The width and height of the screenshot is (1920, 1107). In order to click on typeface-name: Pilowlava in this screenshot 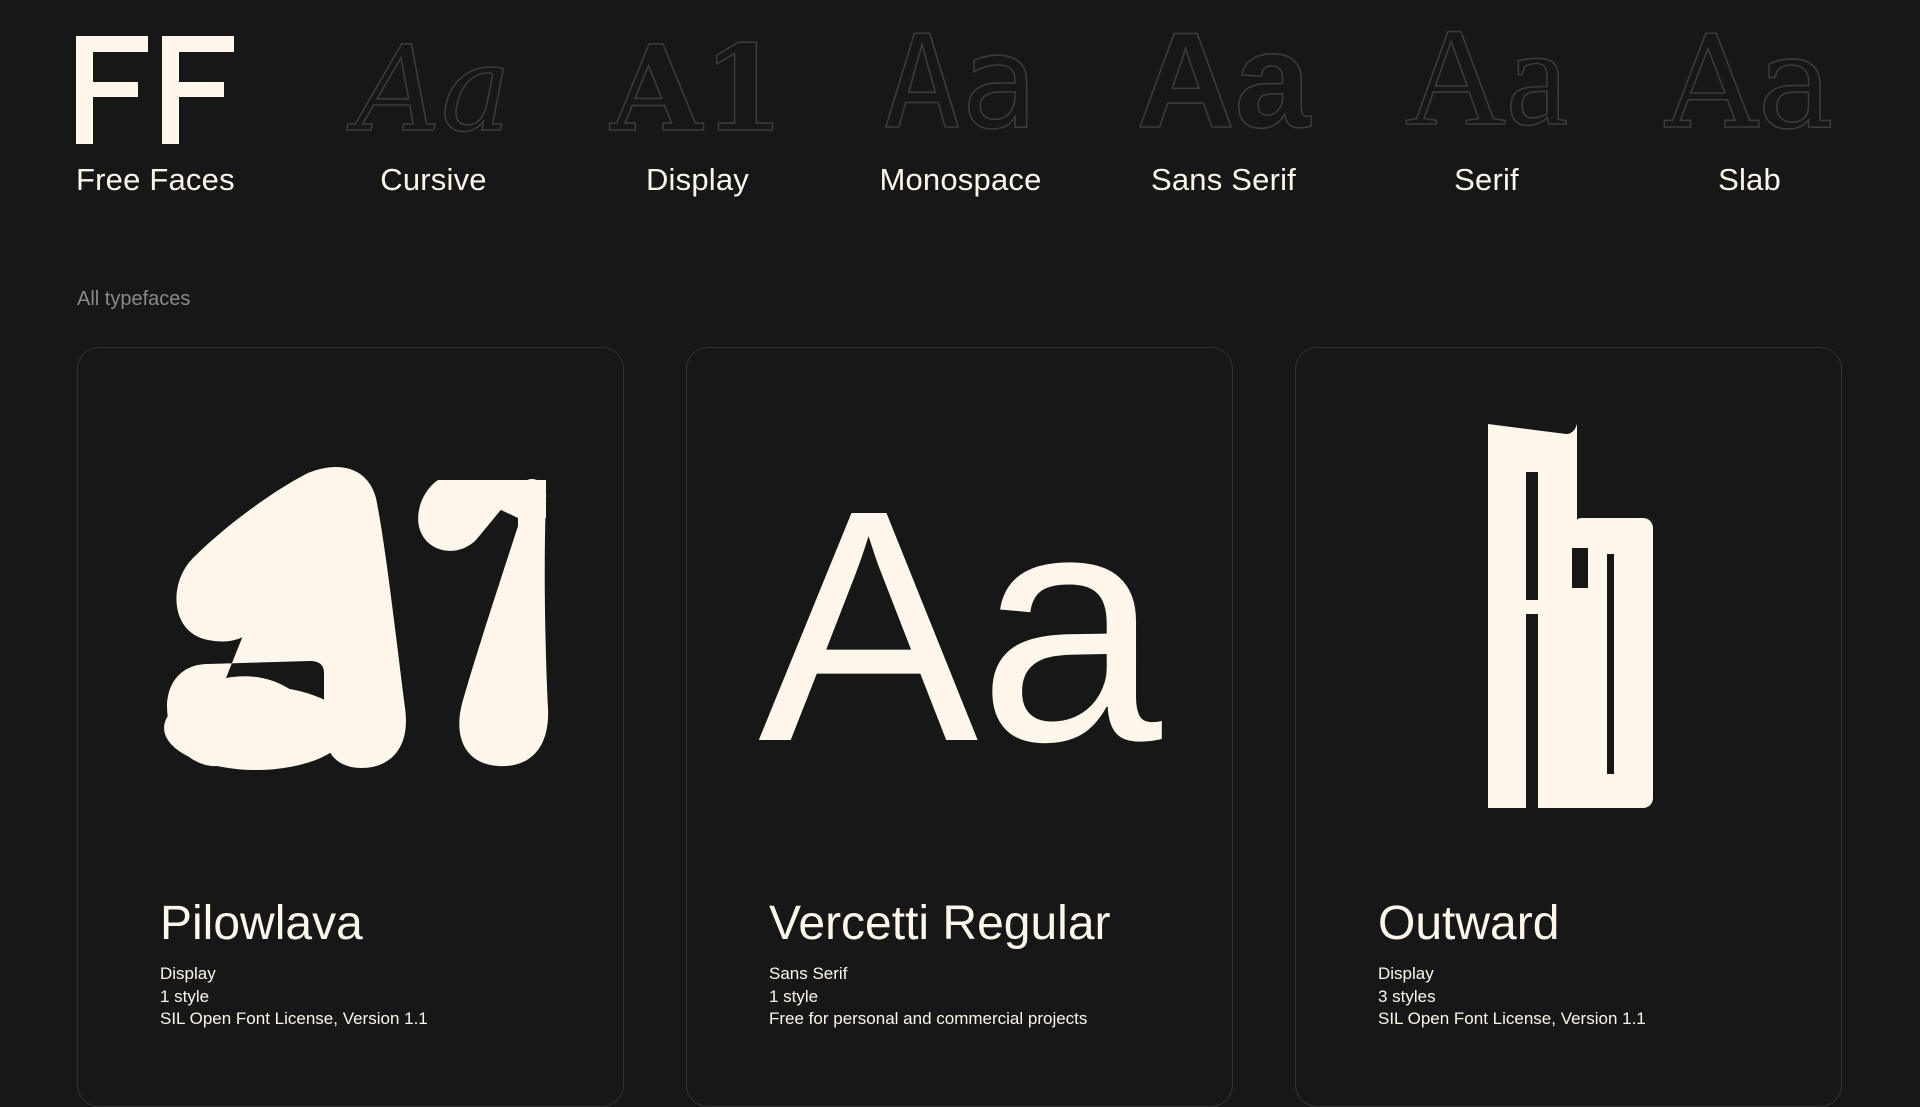, I will do `click(261, 923)`.